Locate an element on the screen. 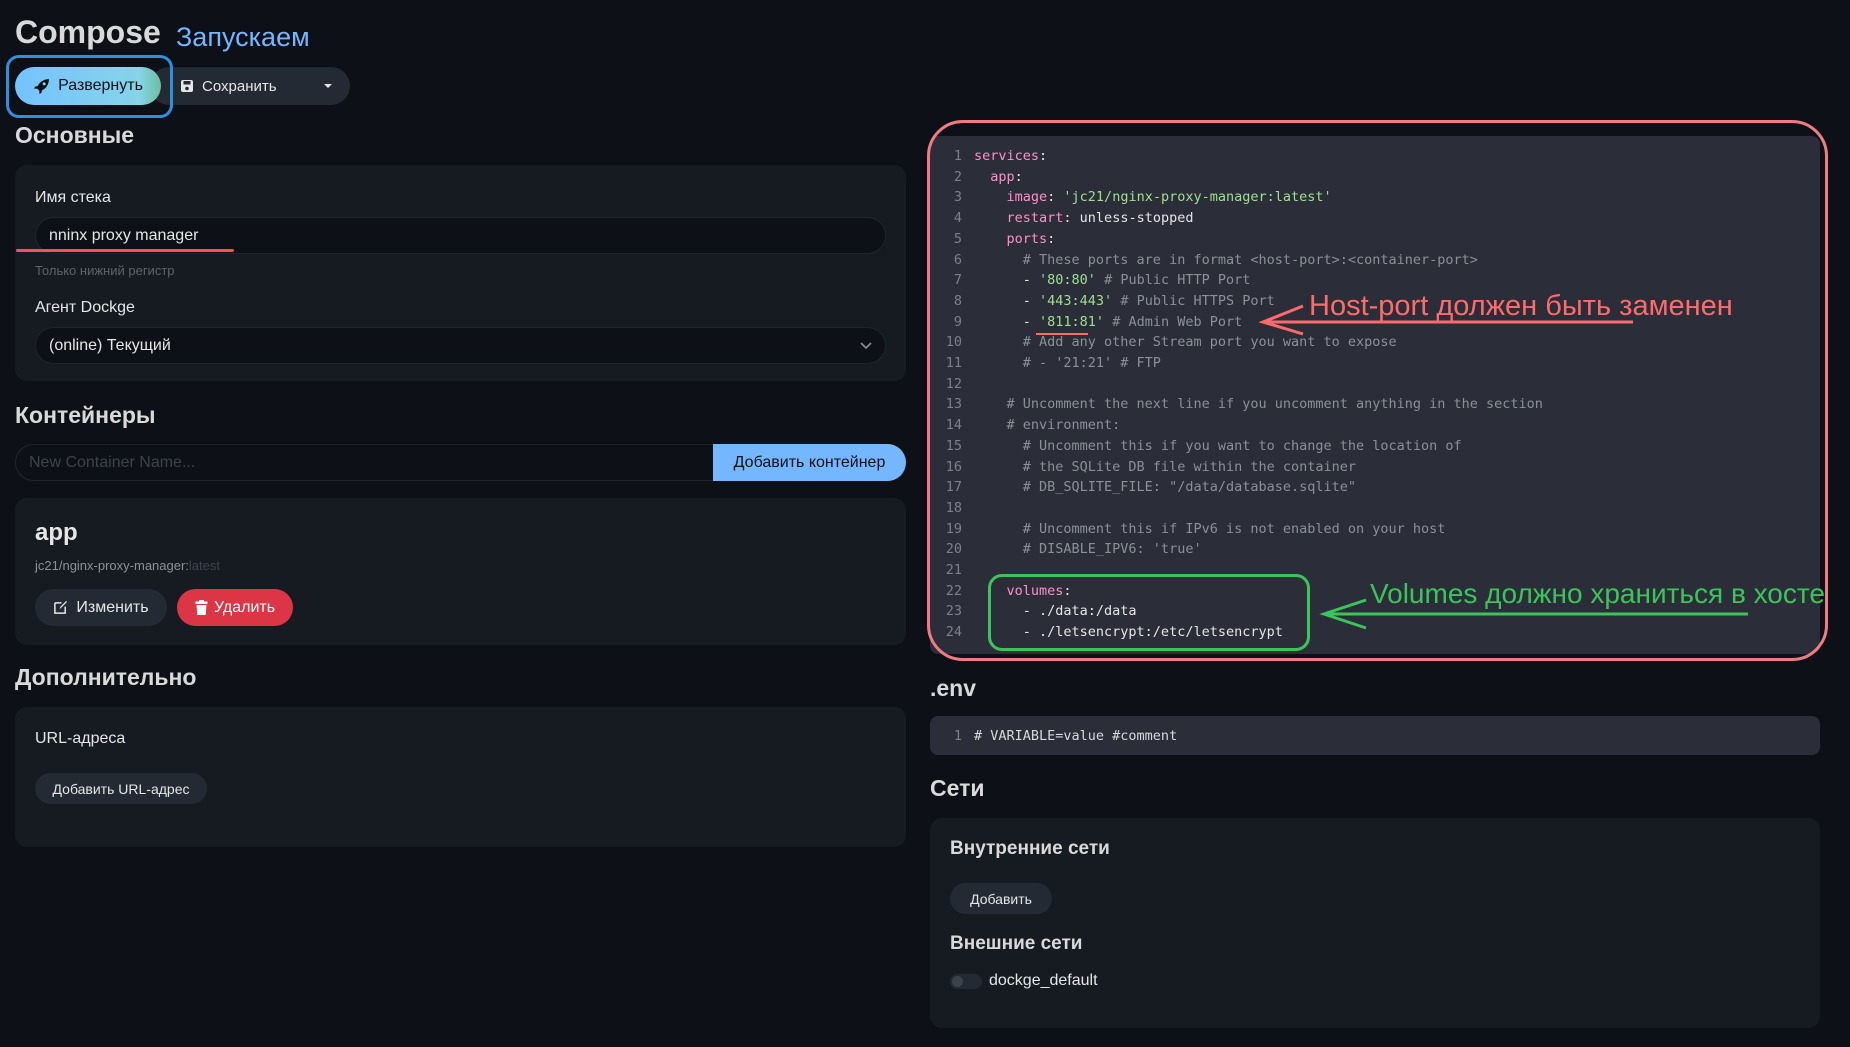  env-editor: 1 # VARIABLE=value #comment is located at coordinates (1375, 735).